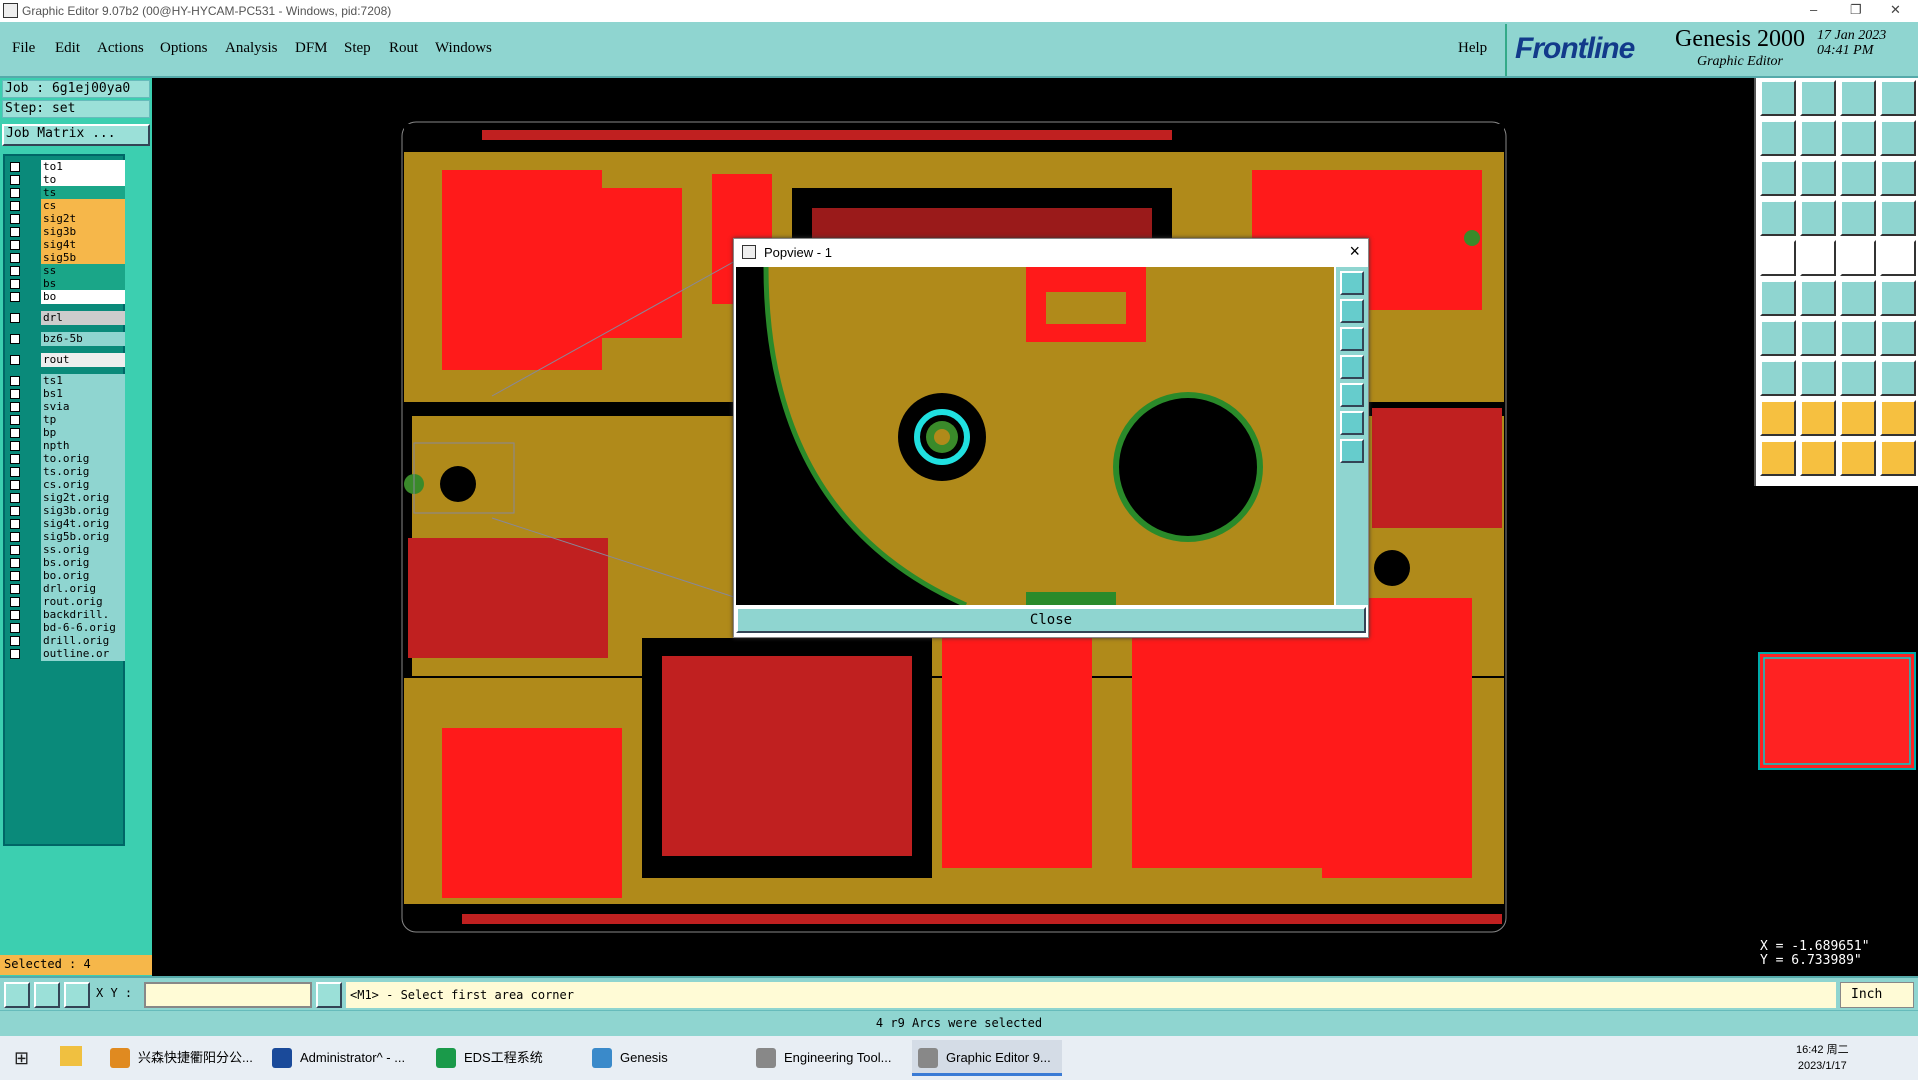 The image size is (1918, 1080). I want to click on popview-close-icon: ×, so click(1354, 251).